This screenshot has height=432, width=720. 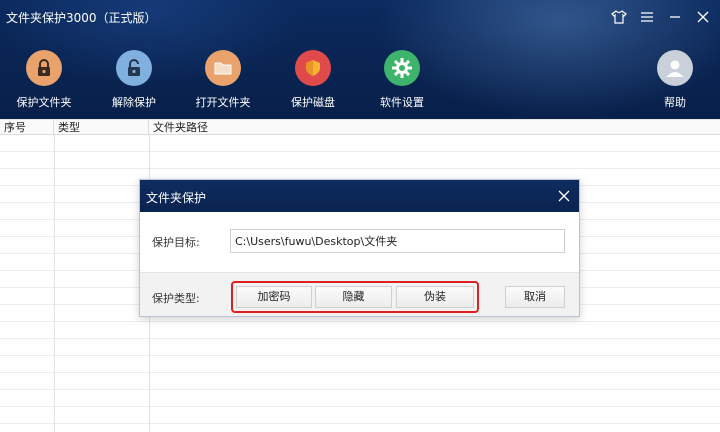 I want to click on main-toolbar: 保护文件夹 解除保护 打开文件夹 保护磁盘 软件设置 帮助, so click(x=360, y=81).